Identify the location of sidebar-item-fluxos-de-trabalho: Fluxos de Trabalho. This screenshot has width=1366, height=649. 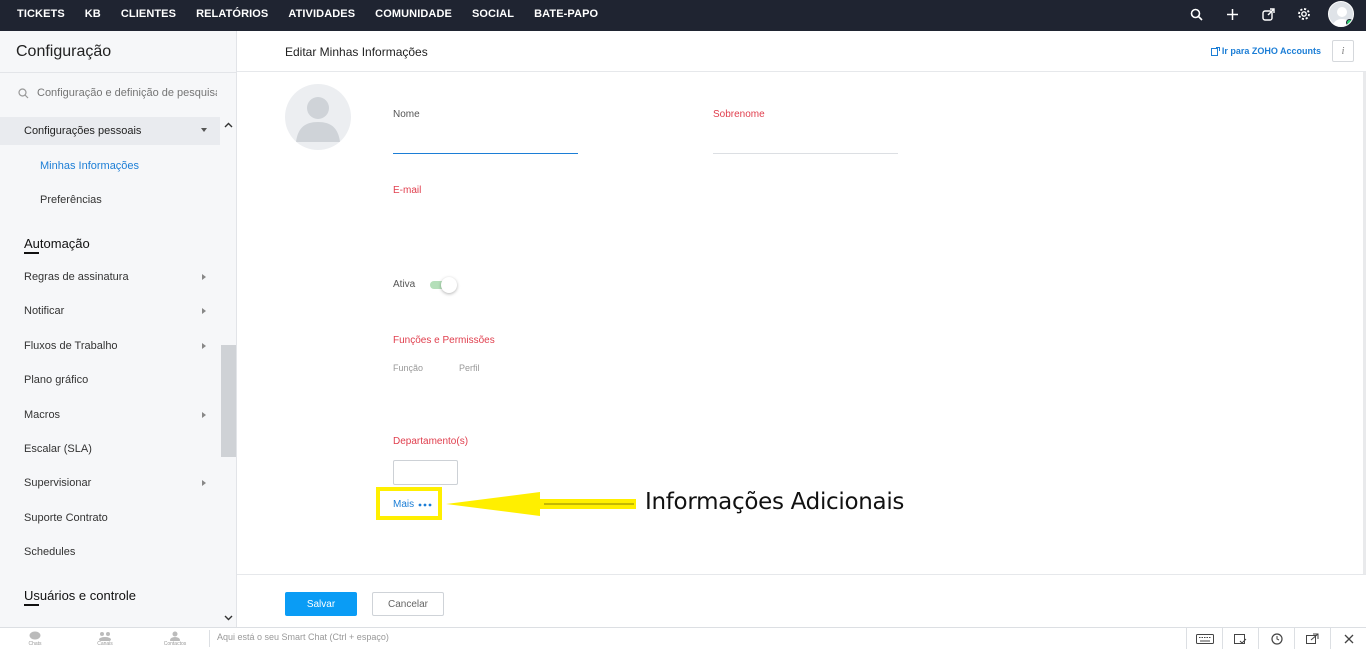
(71, 346).